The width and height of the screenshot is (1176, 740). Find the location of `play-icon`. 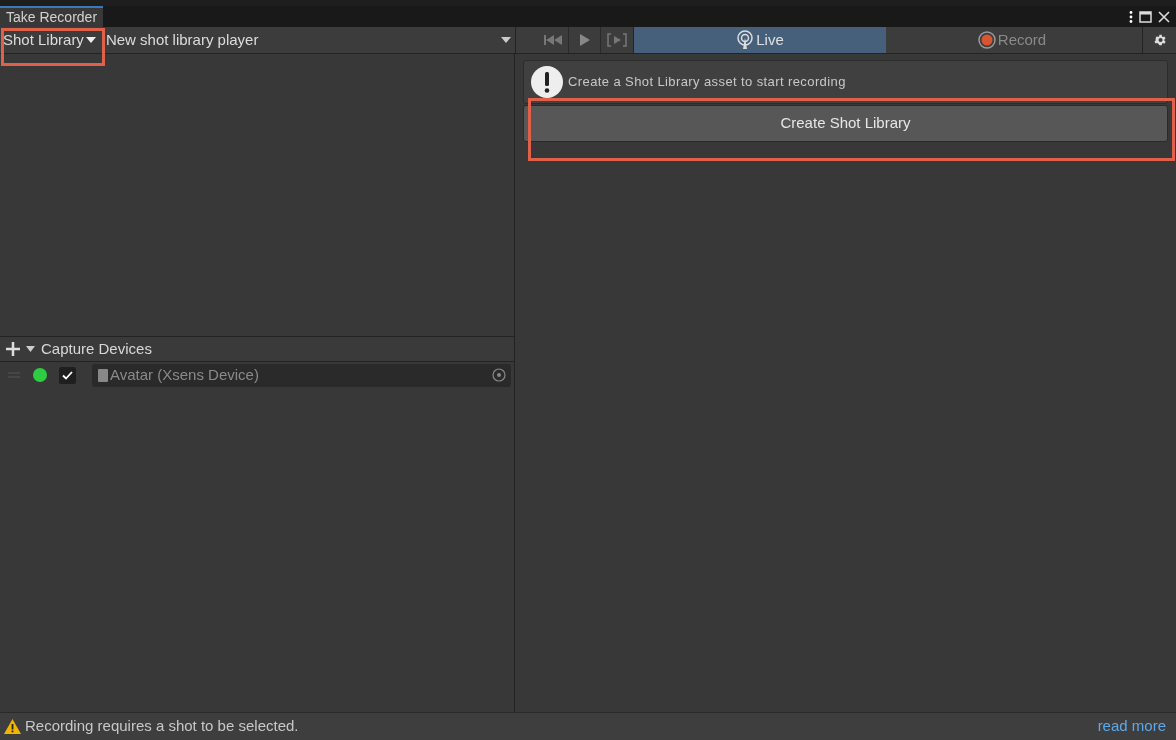

play-icon is located at coordinates (584, 40).